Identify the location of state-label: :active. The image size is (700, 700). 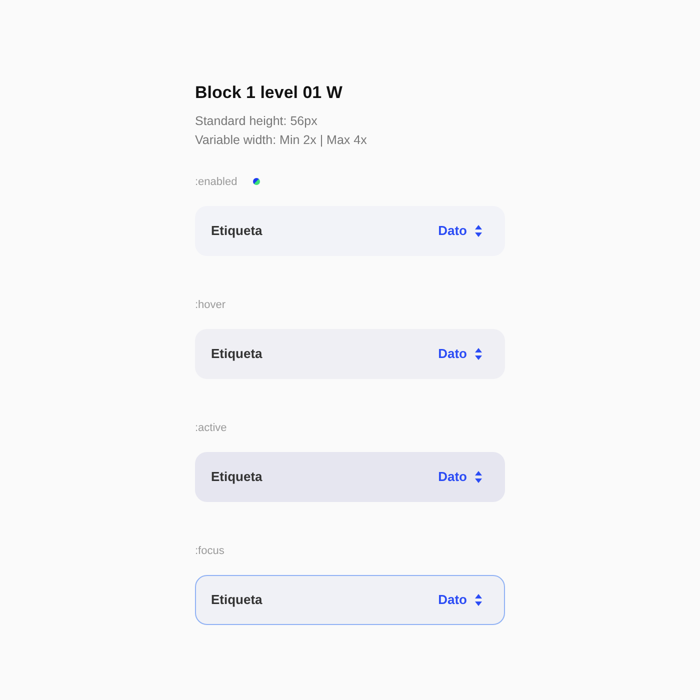
(211, 428).